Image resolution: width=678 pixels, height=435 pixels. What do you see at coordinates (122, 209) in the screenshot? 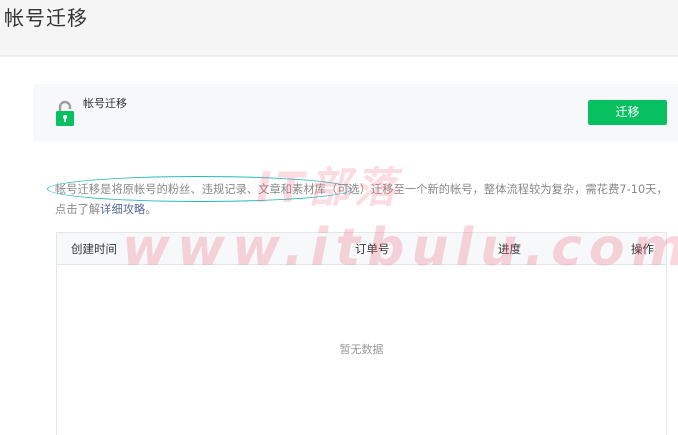
I see `detailed-guide-link: 详细攻略` at bounding box center [122, 209].